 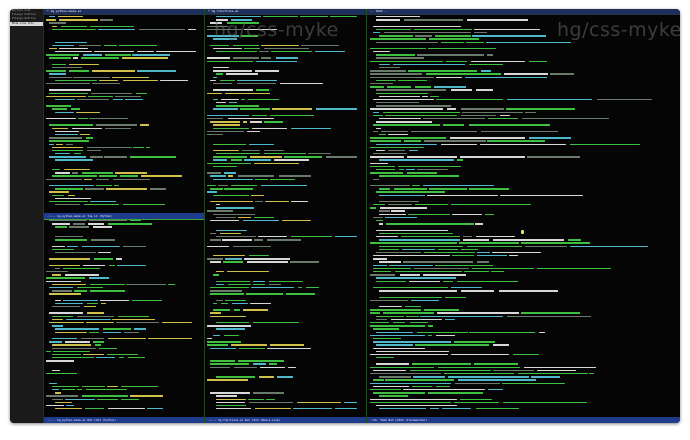 I want to click on sidebar-item: Filesys Outline, so click(x=26, y=19).